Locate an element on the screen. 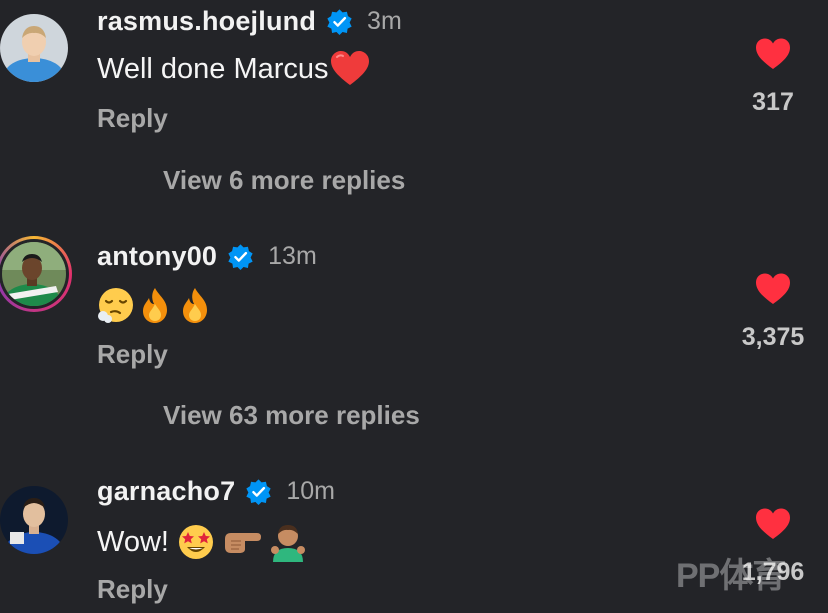  comment-text: Well done Marcus is located at coordinates (233, 69).